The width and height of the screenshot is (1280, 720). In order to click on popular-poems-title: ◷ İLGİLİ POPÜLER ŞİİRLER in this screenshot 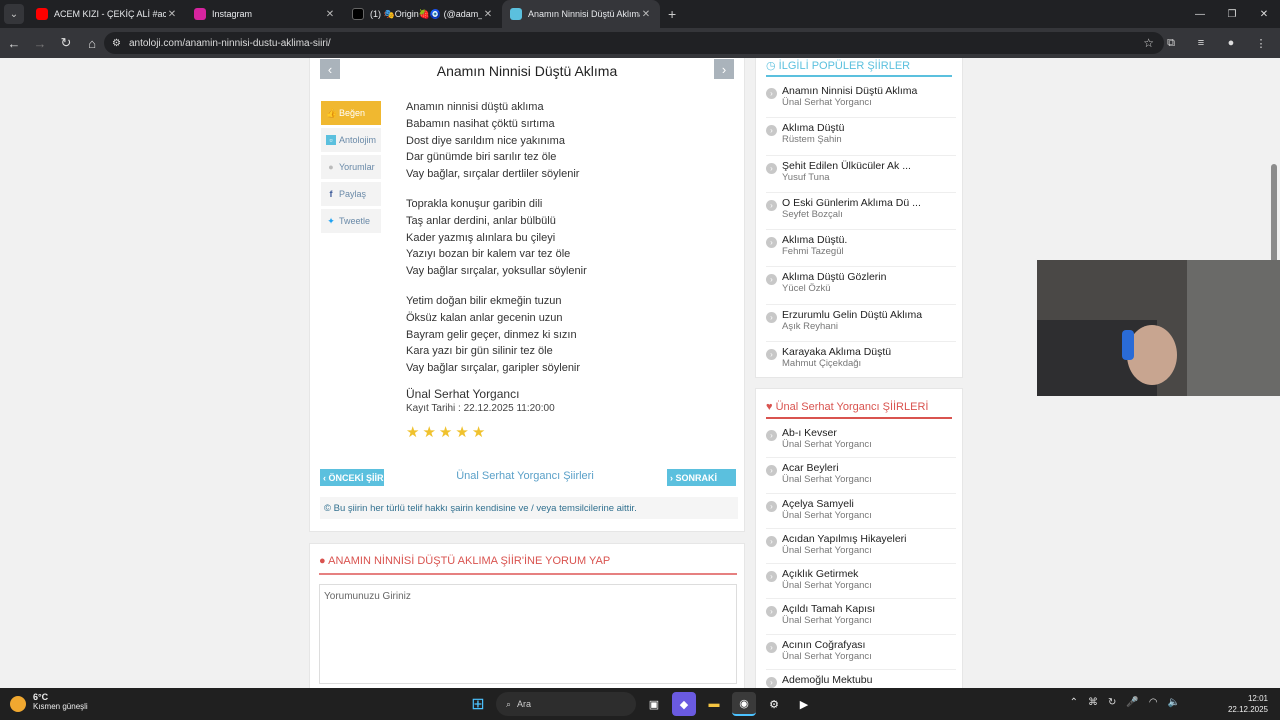, I will do `click(838, 65)`.